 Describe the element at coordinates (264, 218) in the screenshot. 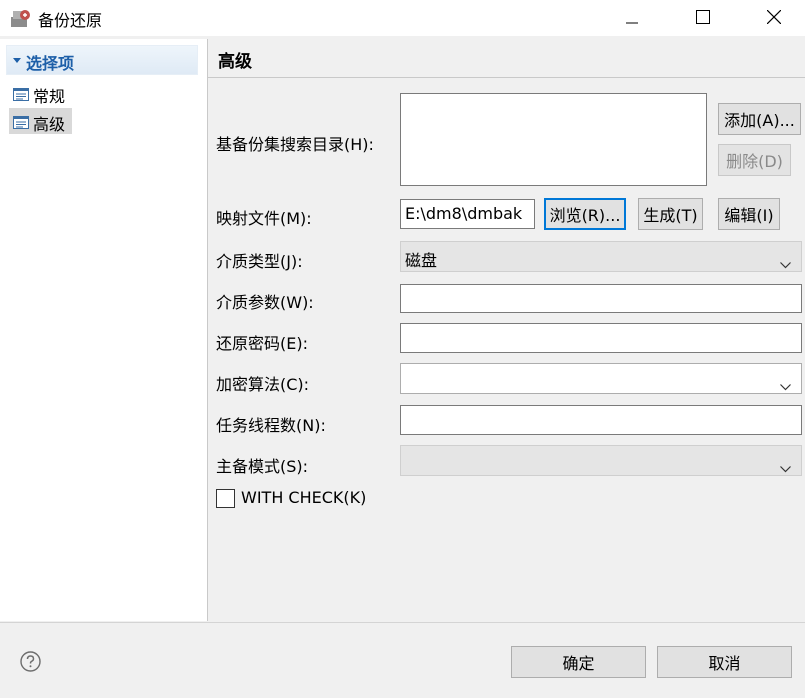

I see `map-file-label: 映射文件(M):` at that location.